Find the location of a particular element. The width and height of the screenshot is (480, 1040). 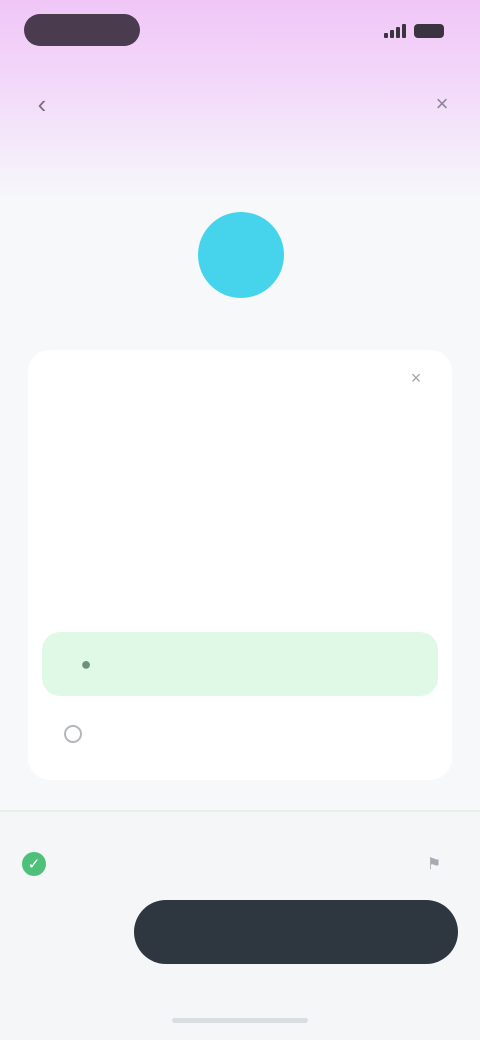

back-arrow-icon: ‹ is located at coordinates (42, 104).